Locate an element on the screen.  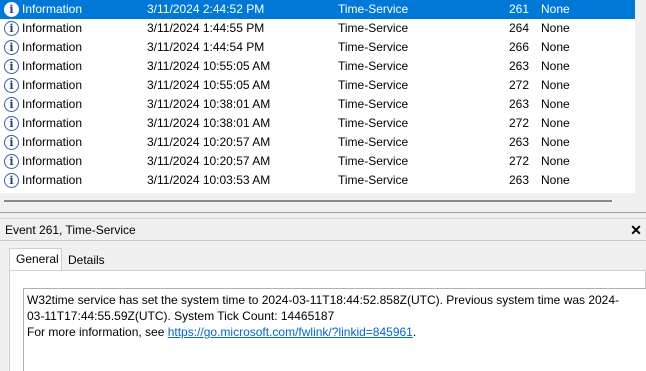
event-list-vertical-scrollbar is located at coordinates (640, 100).